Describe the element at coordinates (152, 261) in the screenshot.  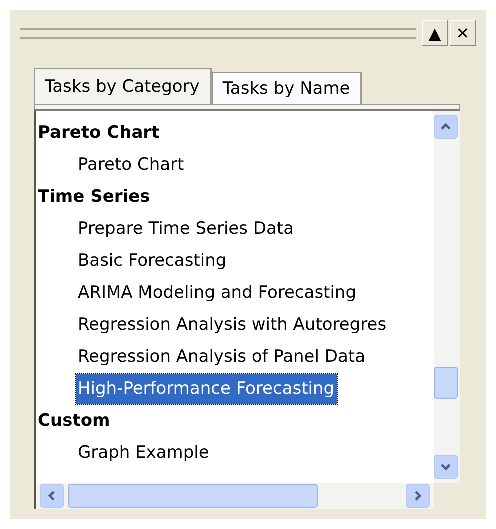
I see `task-item: Basic Forecasting` at that location.